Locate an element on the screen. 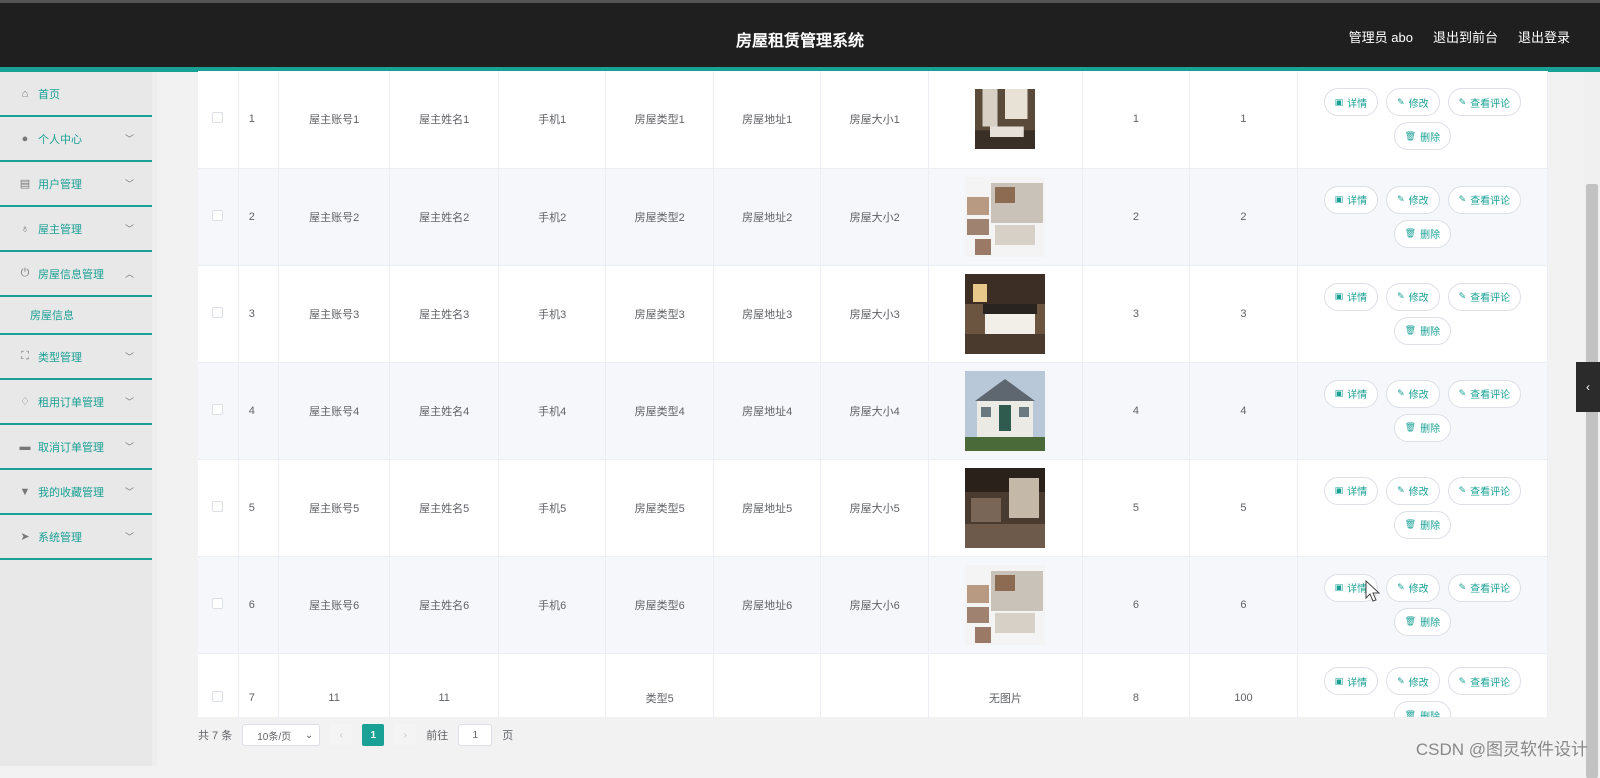  admin-label: 管理员 abo is located at coordinates (1381, 36).